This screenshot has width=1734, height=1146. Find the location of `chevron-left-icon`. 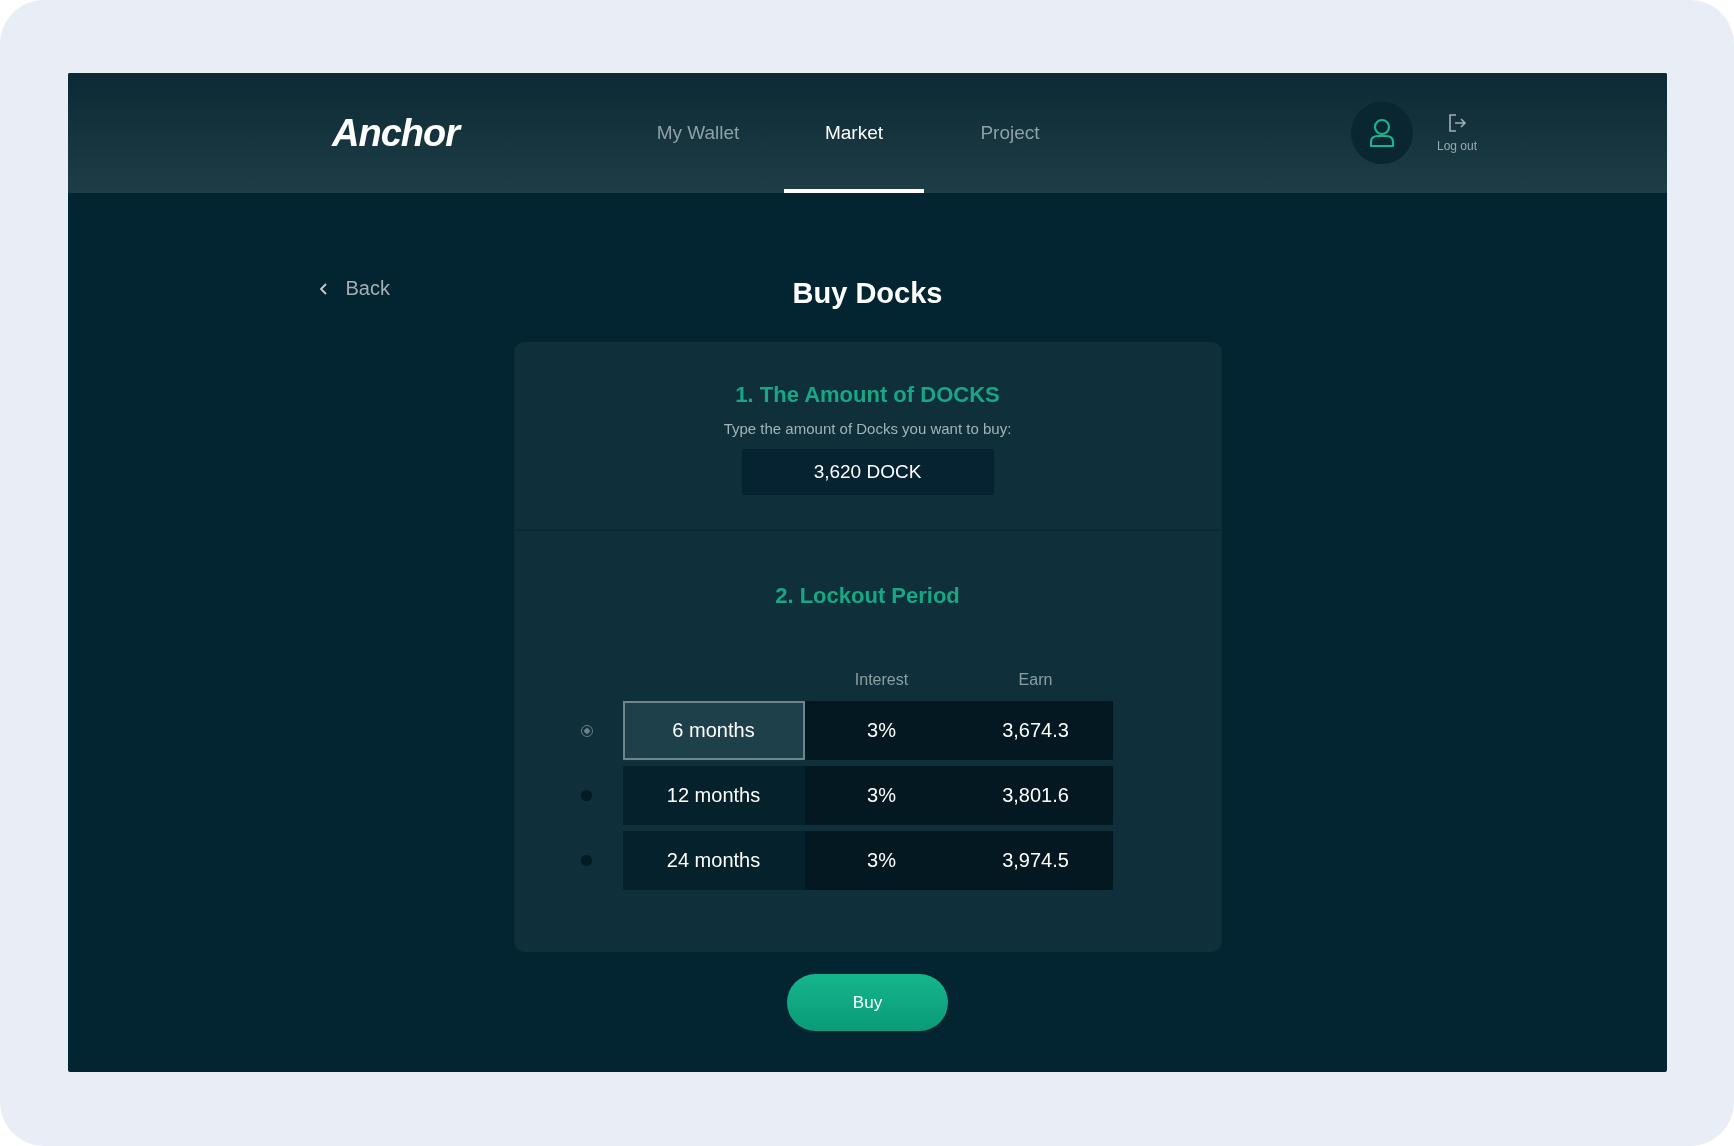

chevron-left-icon is located at coordinates (323, 288).